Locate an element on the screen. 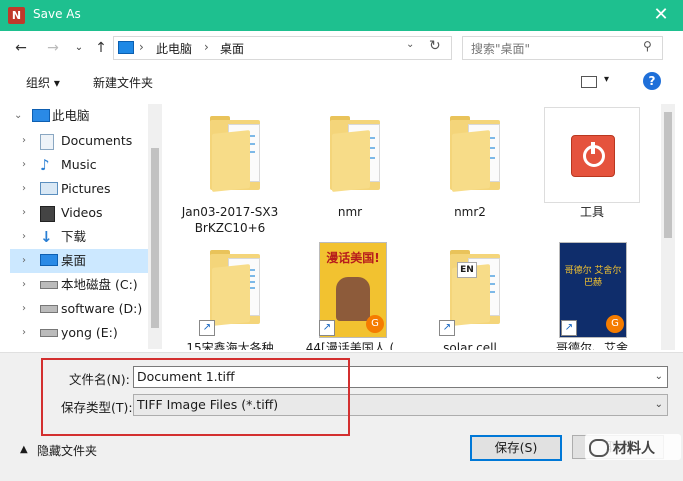 The image size is (683, 481). back-arrow-icon: ← is located at coordinates (21, 48).